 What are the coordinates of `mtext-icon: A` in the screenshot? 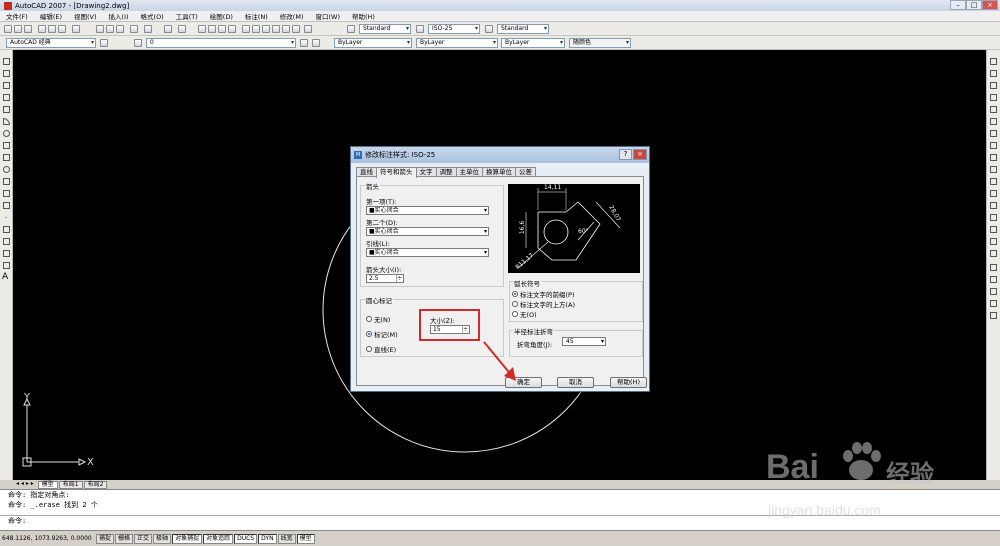 It's located at (5, 277).